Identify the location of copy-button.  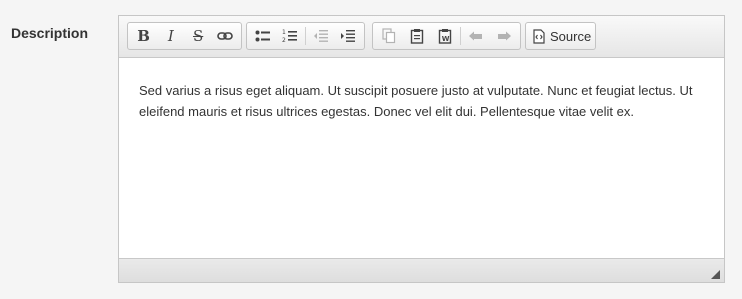
(389, 36).